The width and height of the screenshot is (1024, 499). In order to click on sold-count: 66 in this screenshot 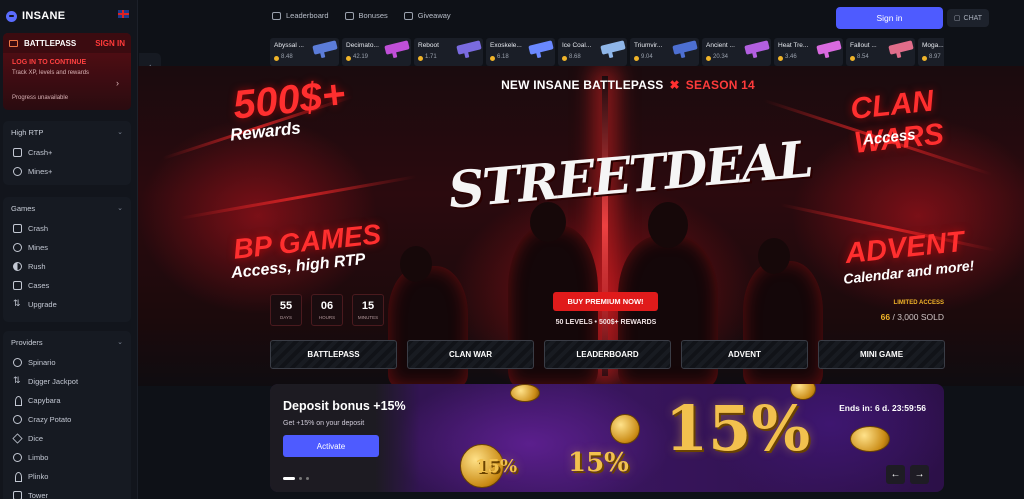, I will do `click(885, 317)`.